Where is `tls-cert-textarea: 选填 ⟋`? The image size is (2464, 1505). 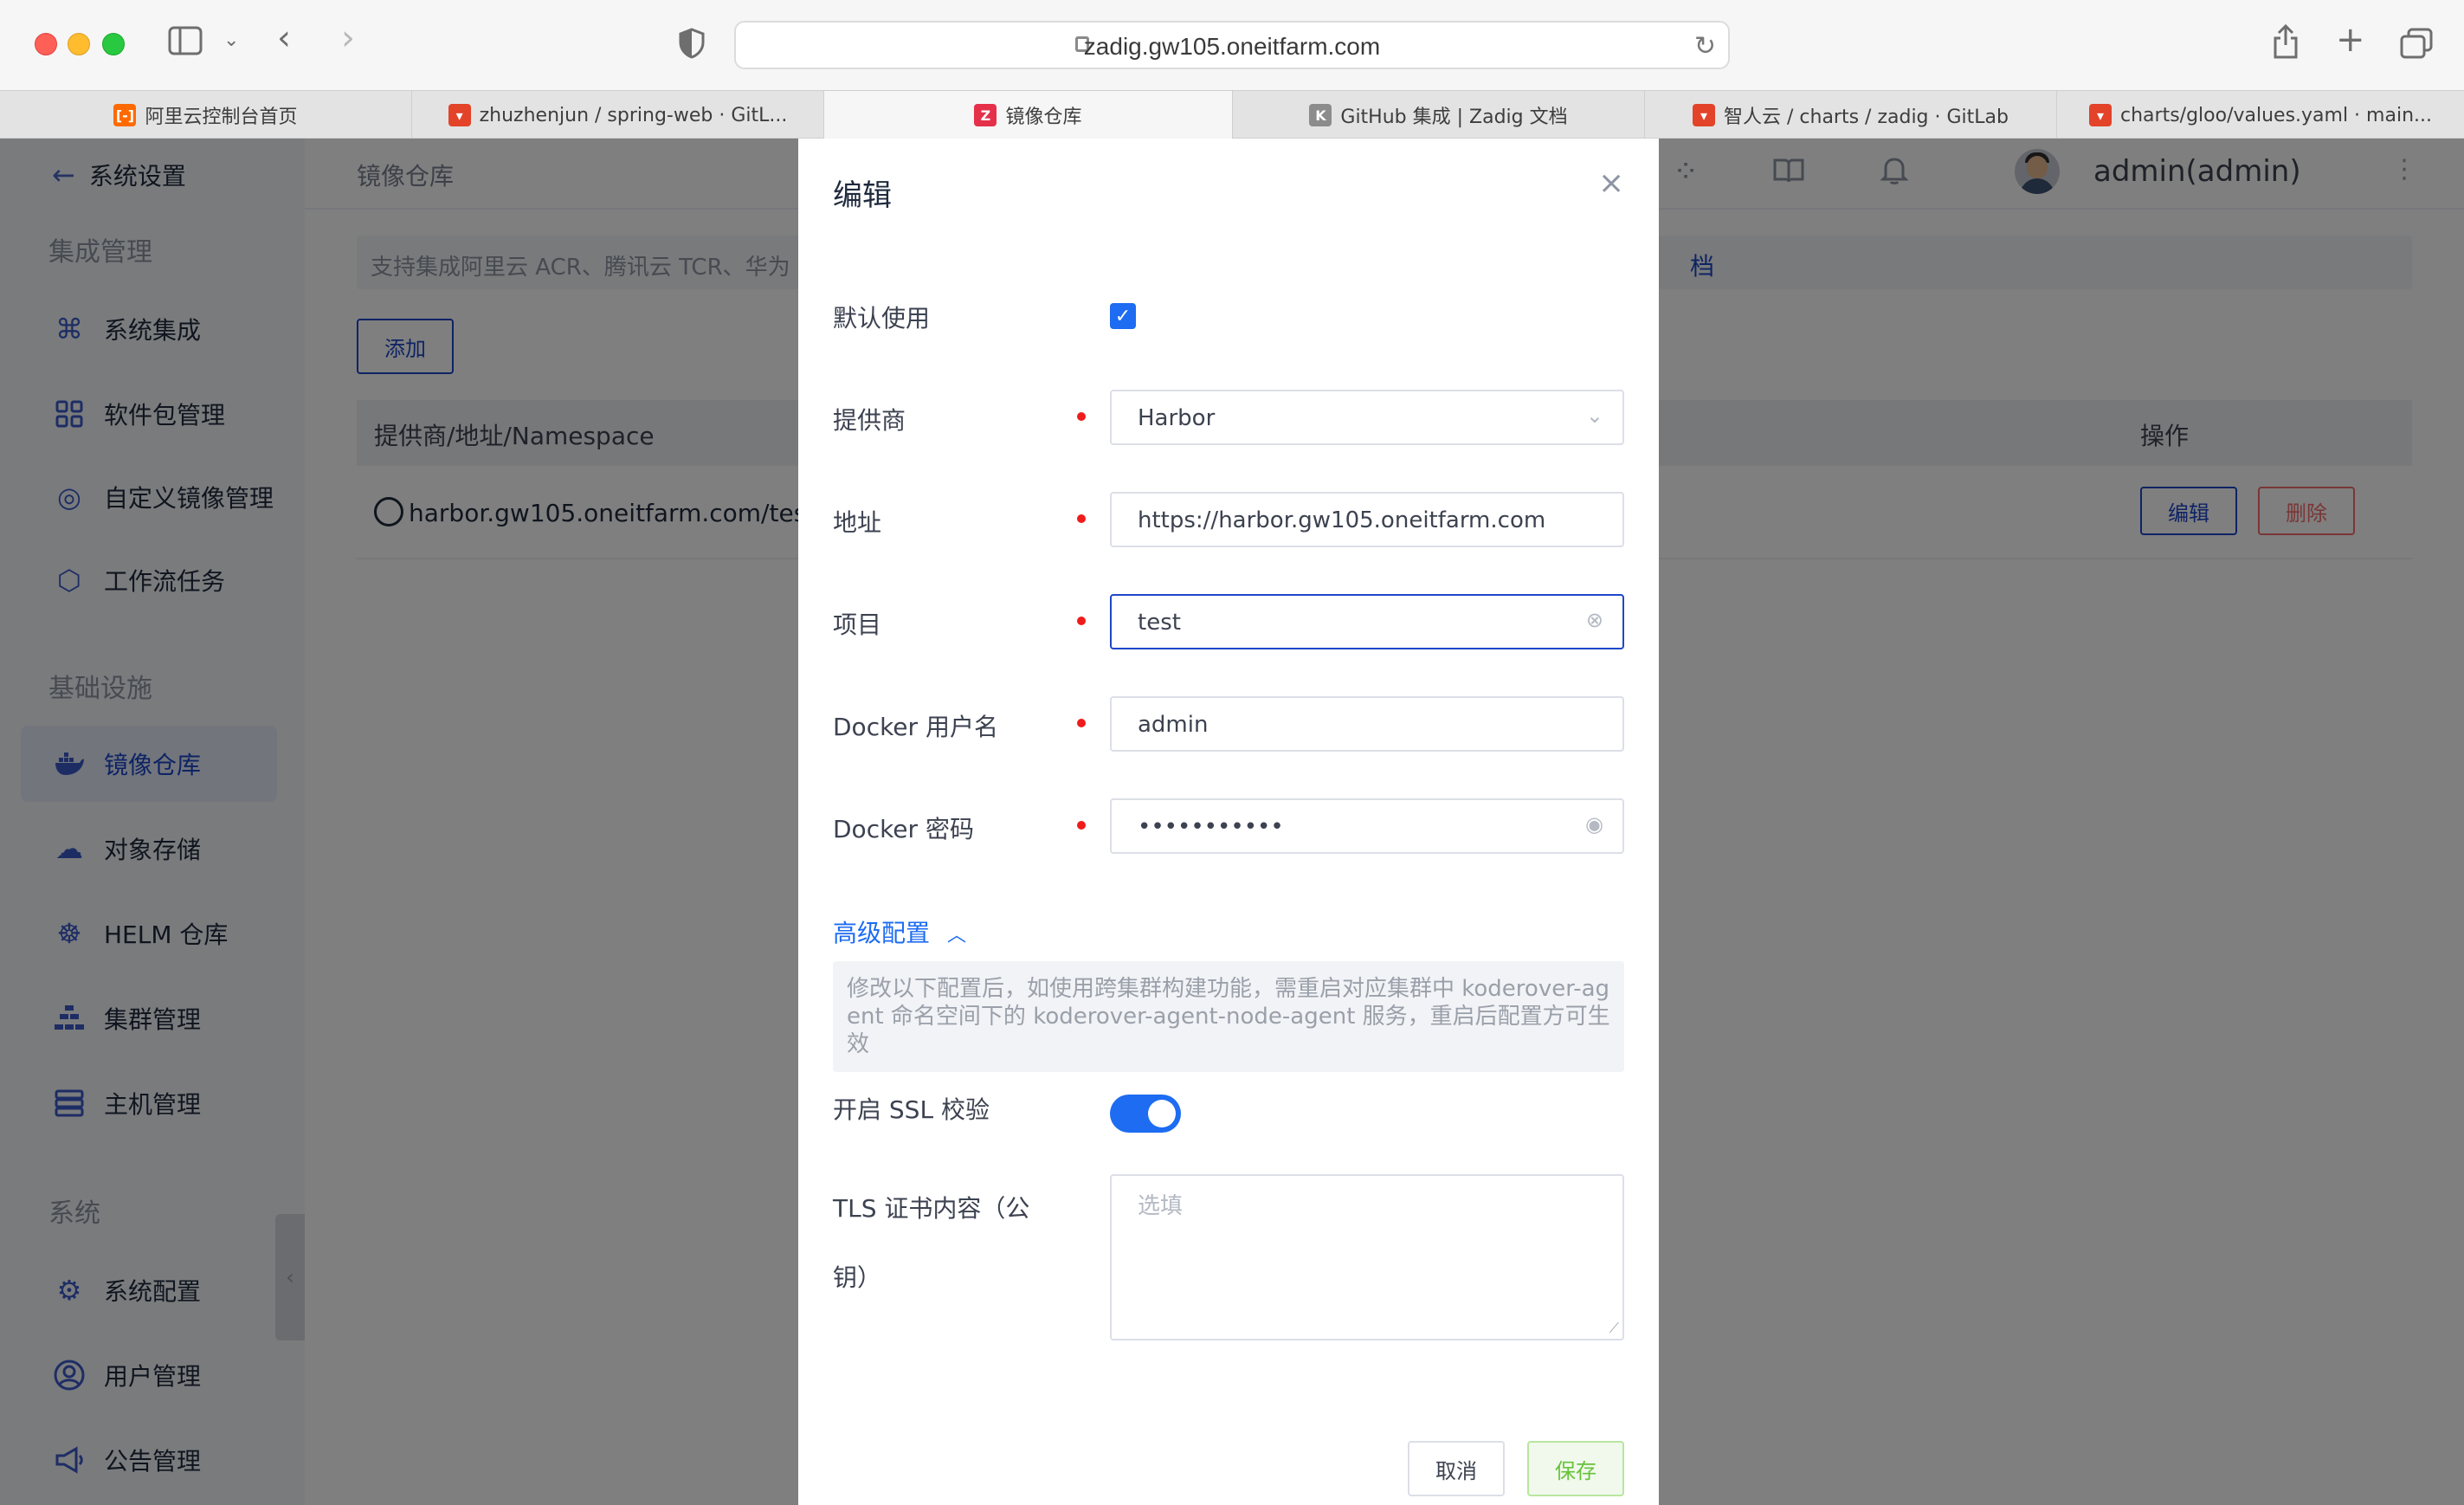 tls-cert-textarea: 选填 ⟋ is located at coordinates (1367, 1257).